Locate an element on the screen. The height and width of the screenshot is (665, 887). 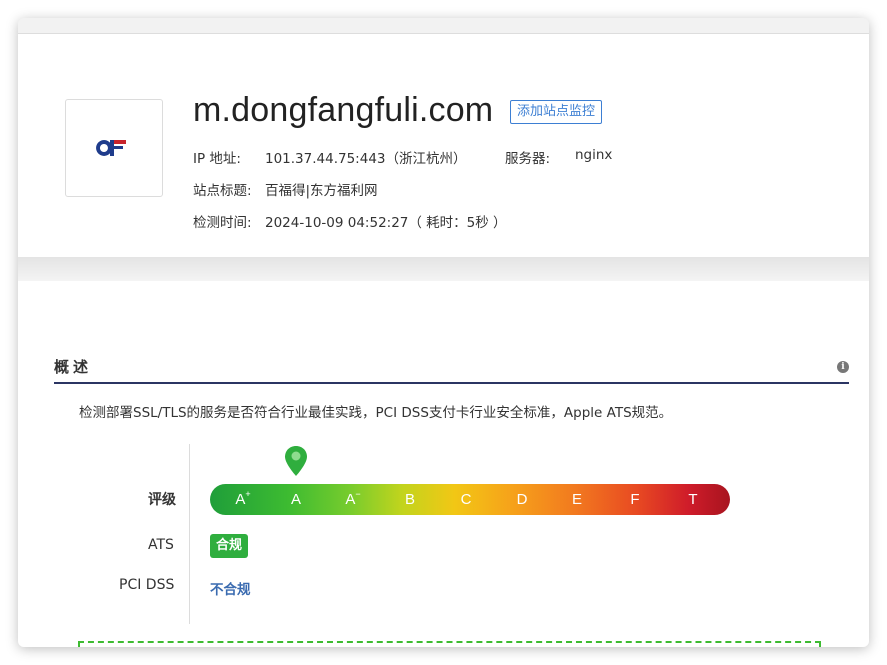
pci-dss-label: PCI DSS is located at coordinates (147, 585).